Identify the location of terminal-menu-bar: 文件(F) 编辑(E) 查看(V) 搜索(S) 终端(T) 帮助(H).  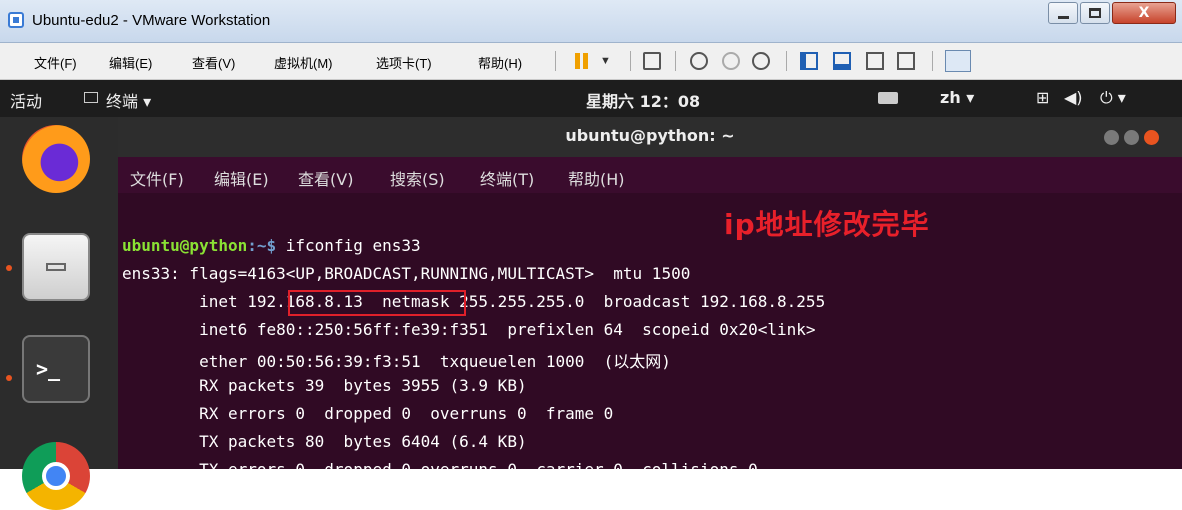
(650, 175).